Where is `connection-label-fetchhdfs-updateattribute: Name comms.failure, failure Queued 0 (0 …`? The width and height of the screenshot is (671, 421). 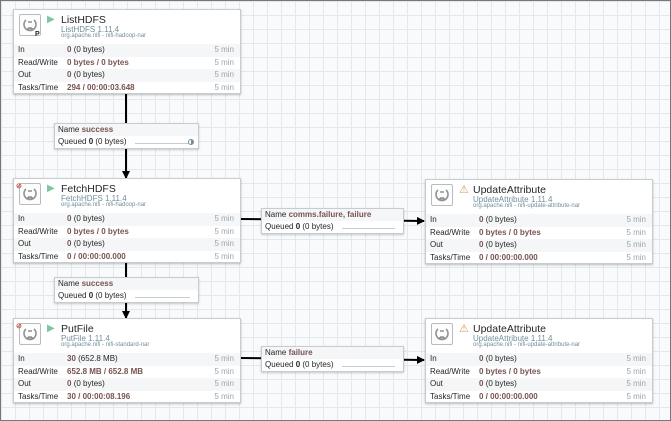 connection-label-fetchhdfs-updateattribute: Name comms.failure, failure Queued 0 (0 … is located at coordinates (332, 221).